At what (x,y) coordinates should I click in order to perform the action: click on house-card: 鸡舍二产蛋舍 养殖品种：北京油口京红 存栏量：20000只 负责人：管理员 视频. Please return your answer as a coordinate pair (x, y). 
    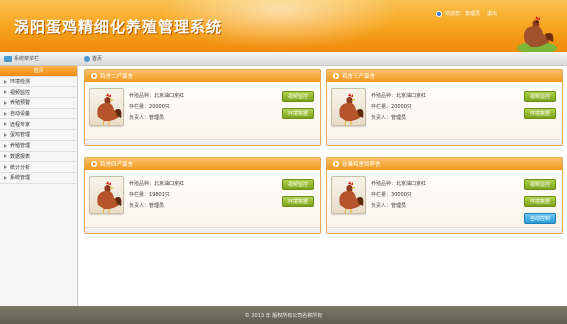
    Looking at the image, I should click on (202, 107).